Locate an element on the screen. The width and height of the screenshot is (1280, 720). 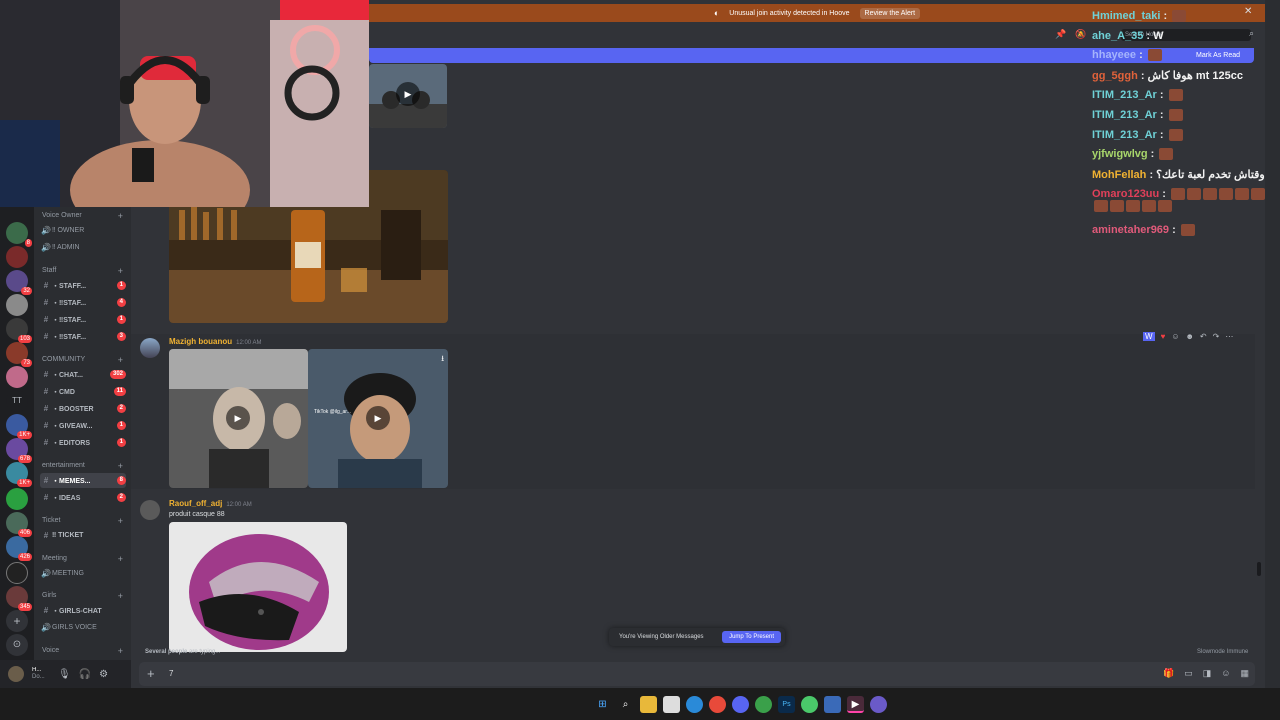
gif-icon: ▭ is located at coordinates (1188, 673).